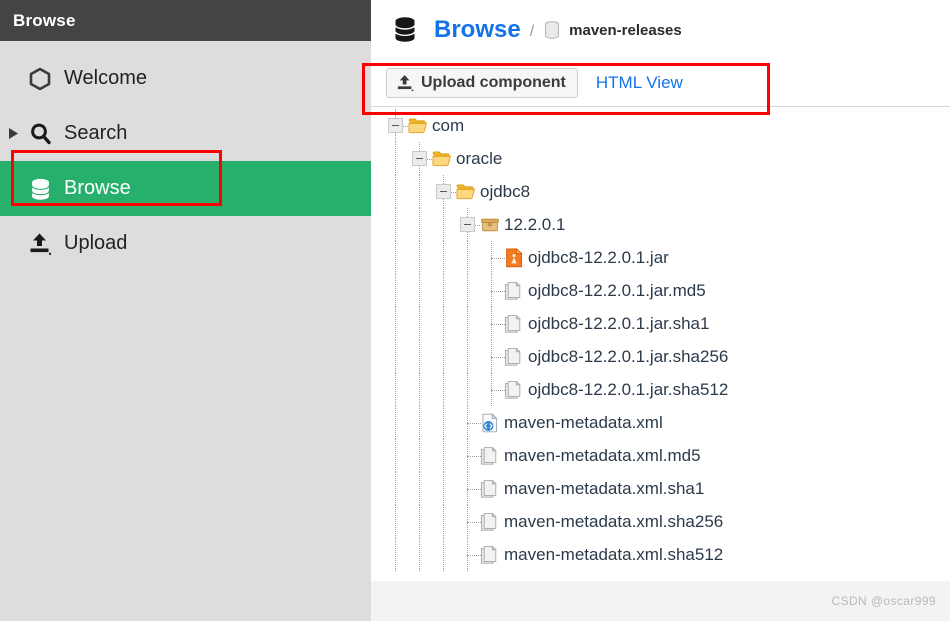 The height and width of the screenshot is (621, 950). What do you see at coordinates (185, 133) in the screenshot?
I see `sidebar-item-search: Search` at bounding box center [185, 133].